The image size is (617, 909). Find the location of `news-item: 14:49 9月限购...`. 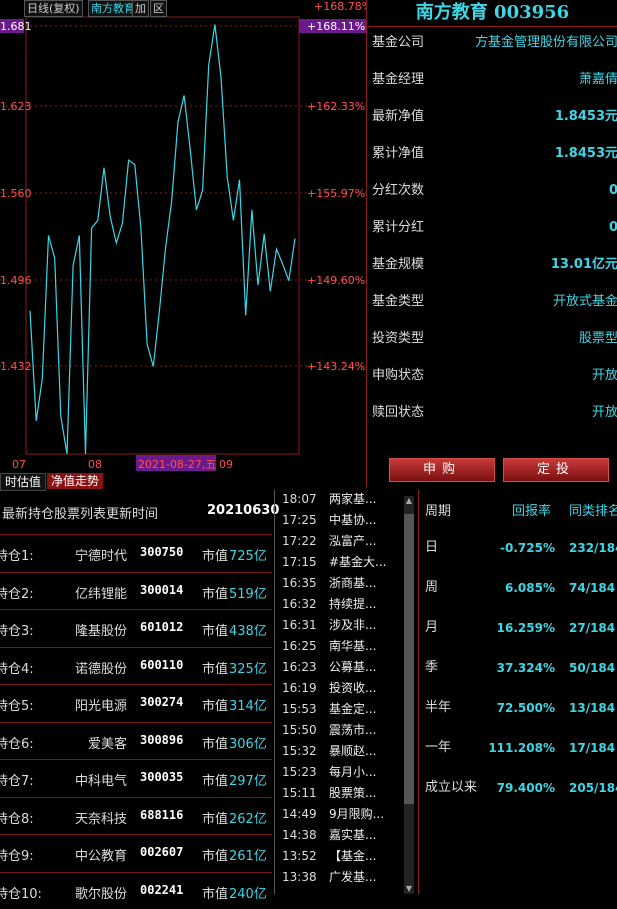

news-item: 14:49 9月限购... is located at coordinates (341, 814).